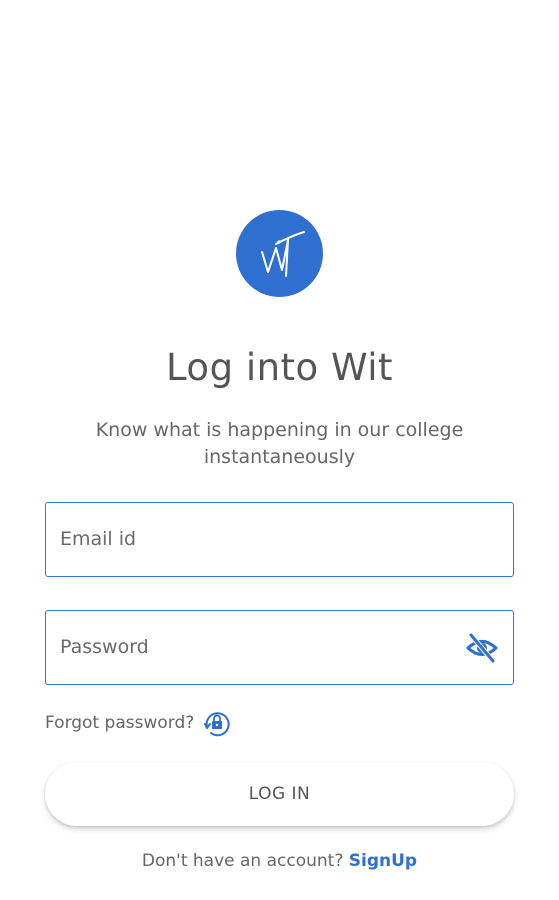 This screenshot has width=559, height=900. I want to click on forgot-password-row: Forgot password?, so click(138, 723).